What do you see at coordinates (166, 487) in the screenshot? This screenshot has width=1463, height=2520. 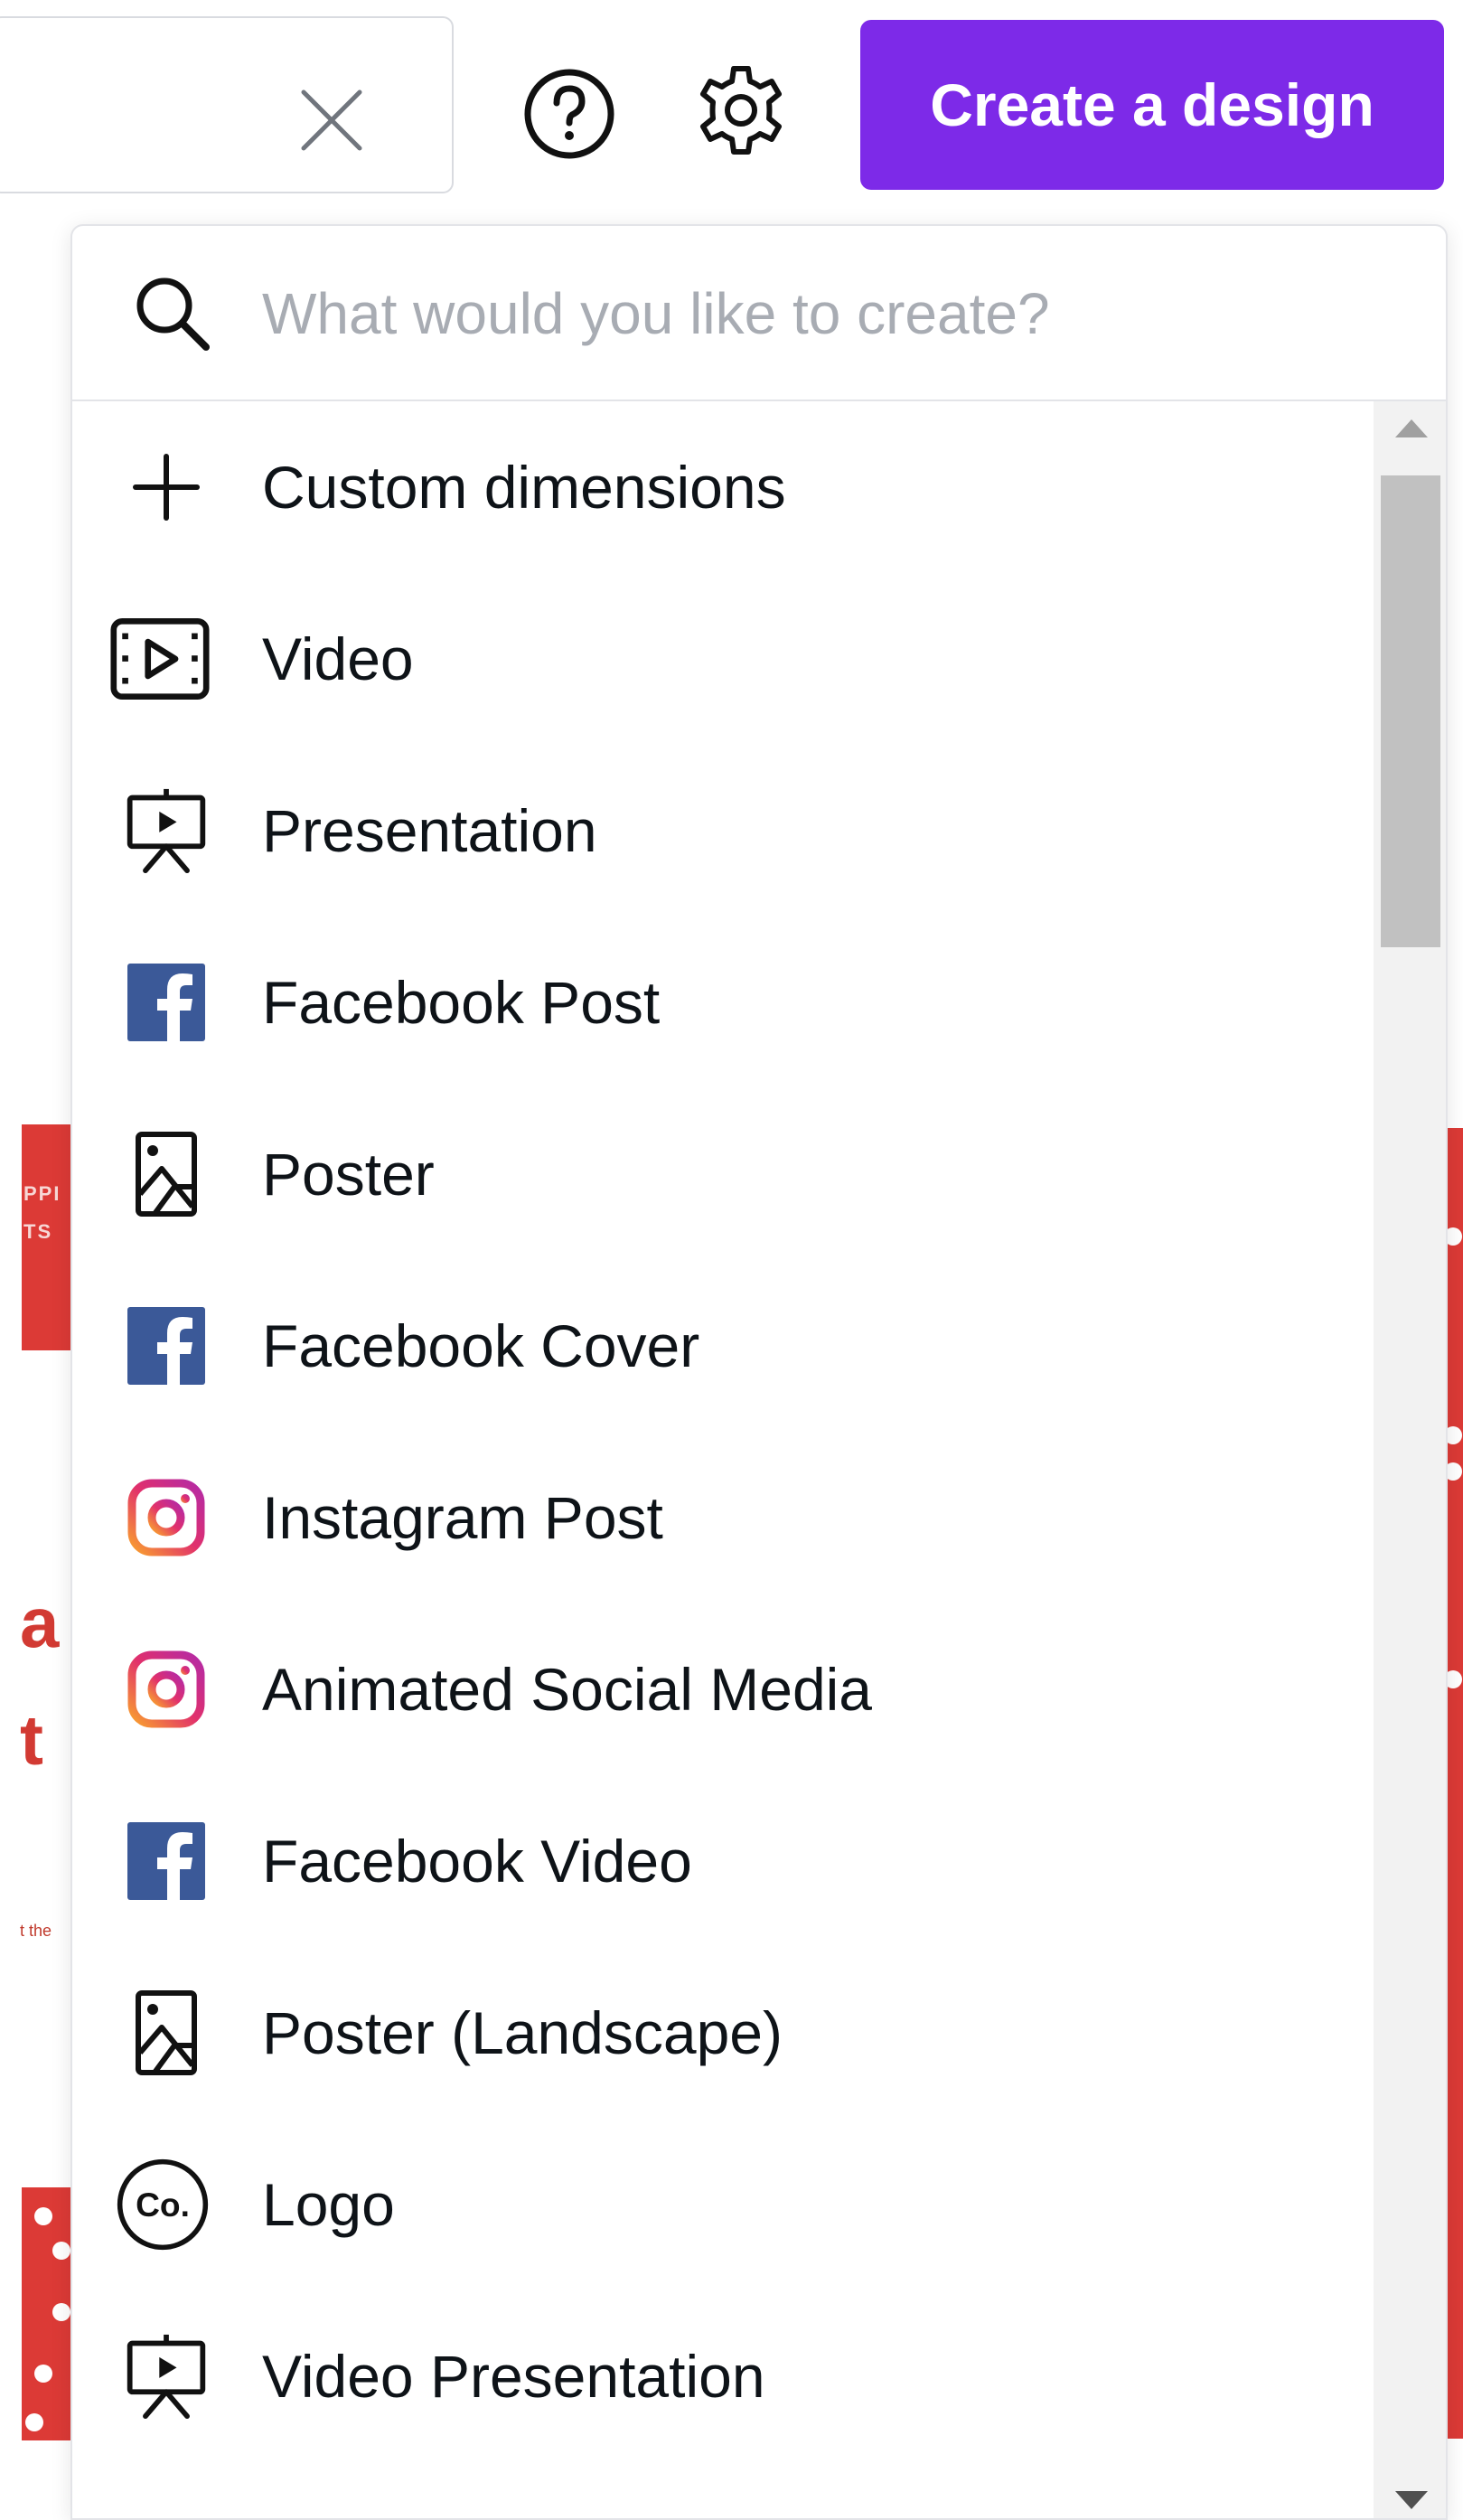 I see `plus-icon` at bounding box center [166, 487].